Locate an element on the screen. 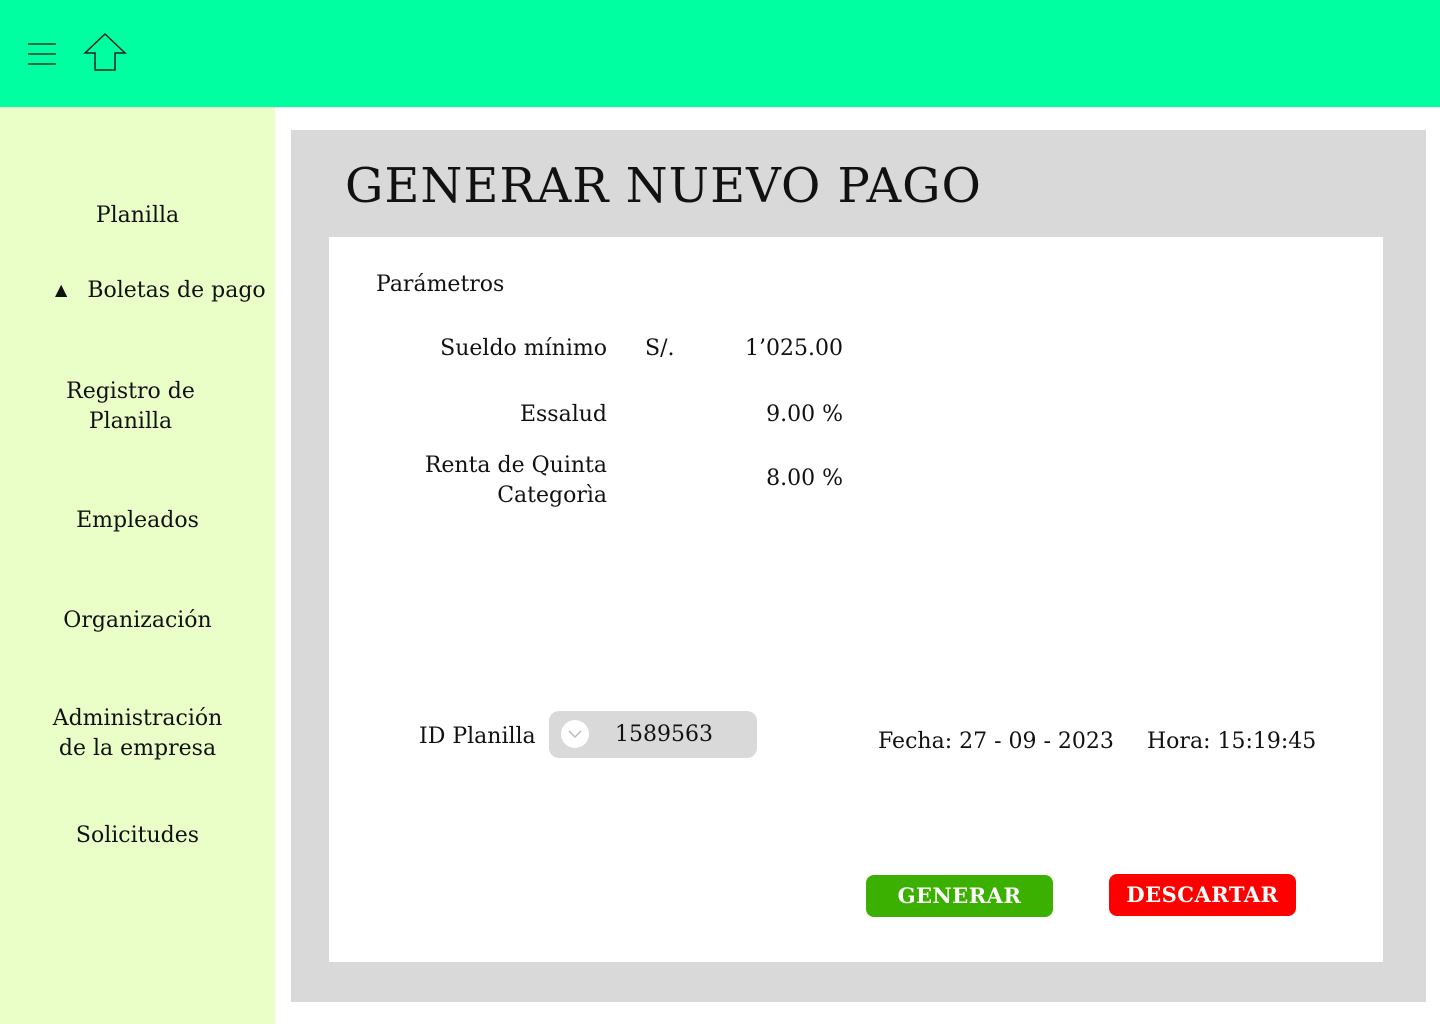  sueldo-minimo-value: 1’025.00 is located at coordinates (794, 348).